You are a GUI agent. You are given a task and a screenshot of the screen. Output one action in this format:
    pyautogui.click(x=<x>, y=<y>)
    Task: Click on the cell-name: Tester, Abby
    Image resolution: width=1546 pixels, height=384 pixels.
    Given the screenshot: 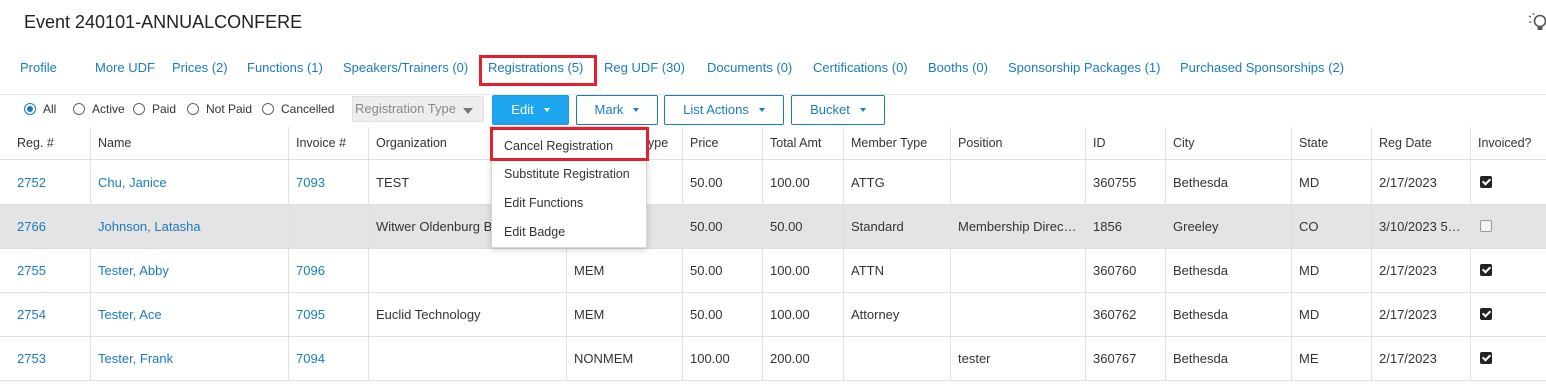 What is the action you would take?
    pyautogui.click(x=189, y=271)
    